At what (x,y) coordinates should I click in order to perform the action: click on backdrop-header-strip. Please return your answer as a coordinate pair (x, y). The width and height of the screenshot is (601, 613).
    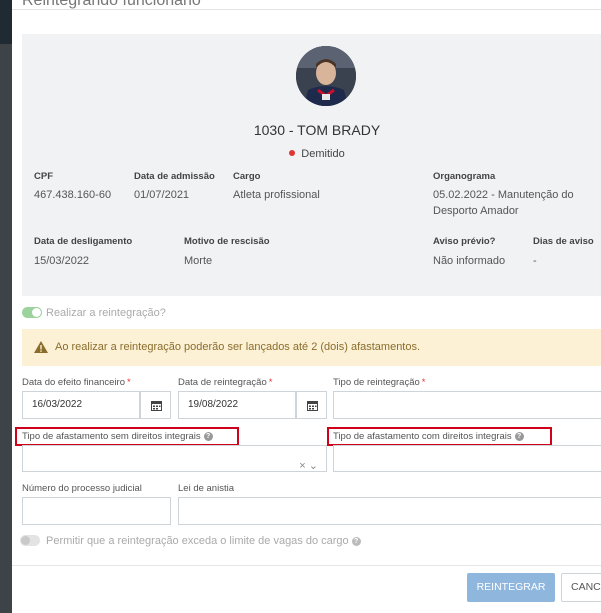
    Looking at the image, I should click on (6, 22).